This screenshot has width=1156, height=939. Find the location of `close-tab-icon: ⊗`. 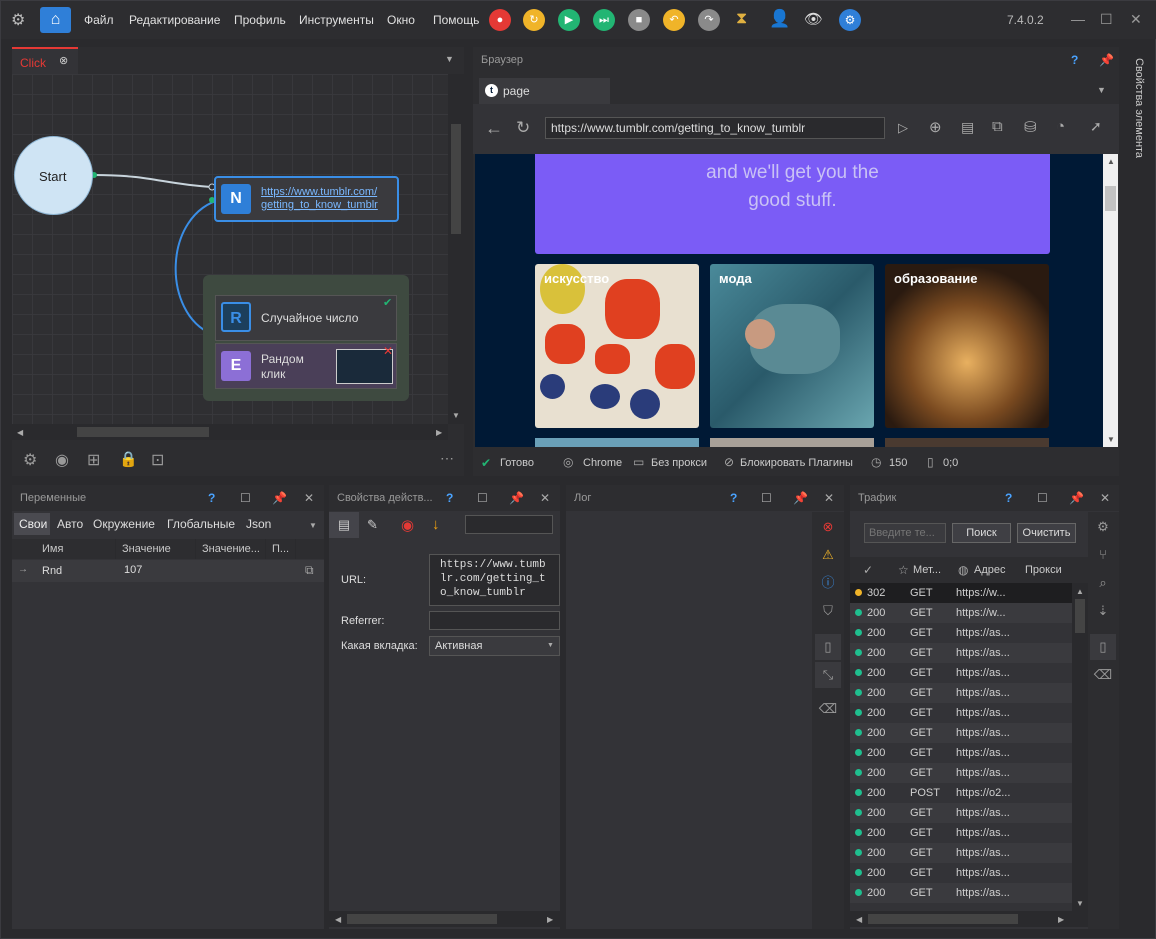

close-tab-icon: ⊗ is located at coordinates (63, 60).